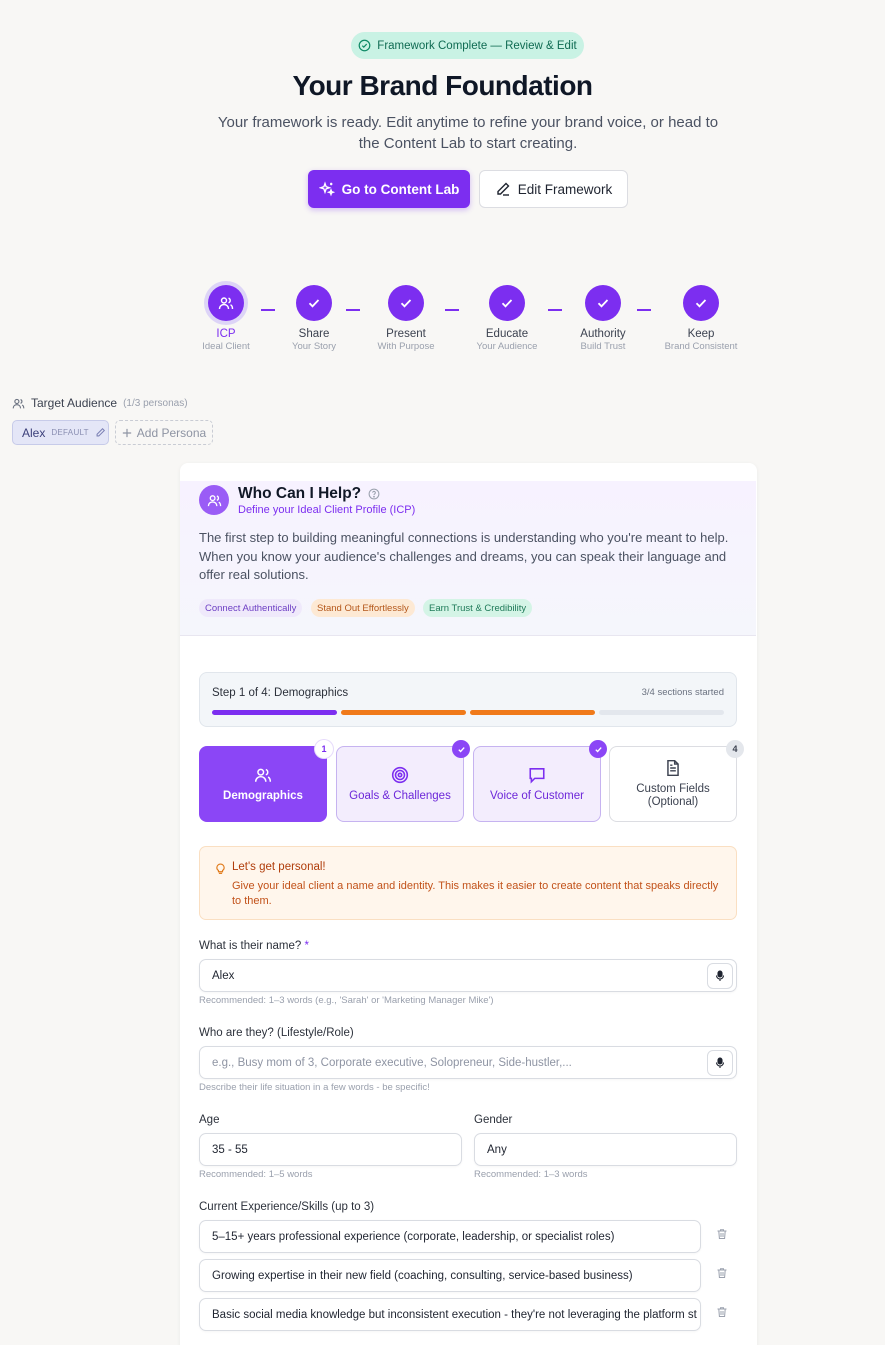 The height and width of the screenshot is (1345, 885). I want to click on step-sublabel: With Purpose, so click(406, 346).